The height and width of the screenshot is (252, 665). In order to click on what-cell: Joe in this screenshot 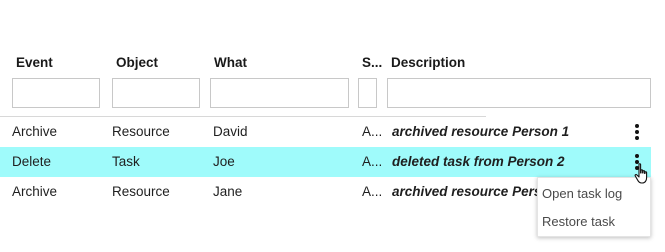, I will do `click(224, 161)`.